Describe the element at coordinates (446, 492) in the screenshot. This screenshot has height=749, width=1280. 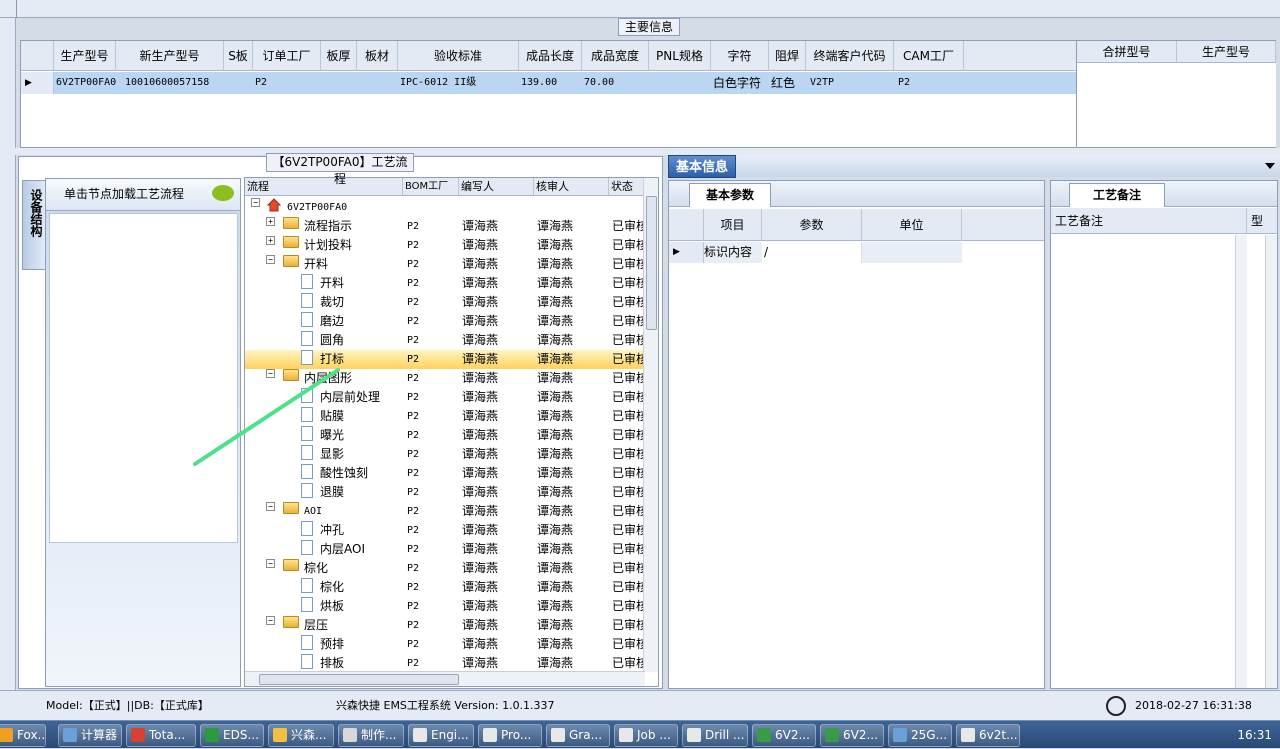
I see `tree-row: 退膜 P2 谭海燕 谭海燕 已审核` at that location.